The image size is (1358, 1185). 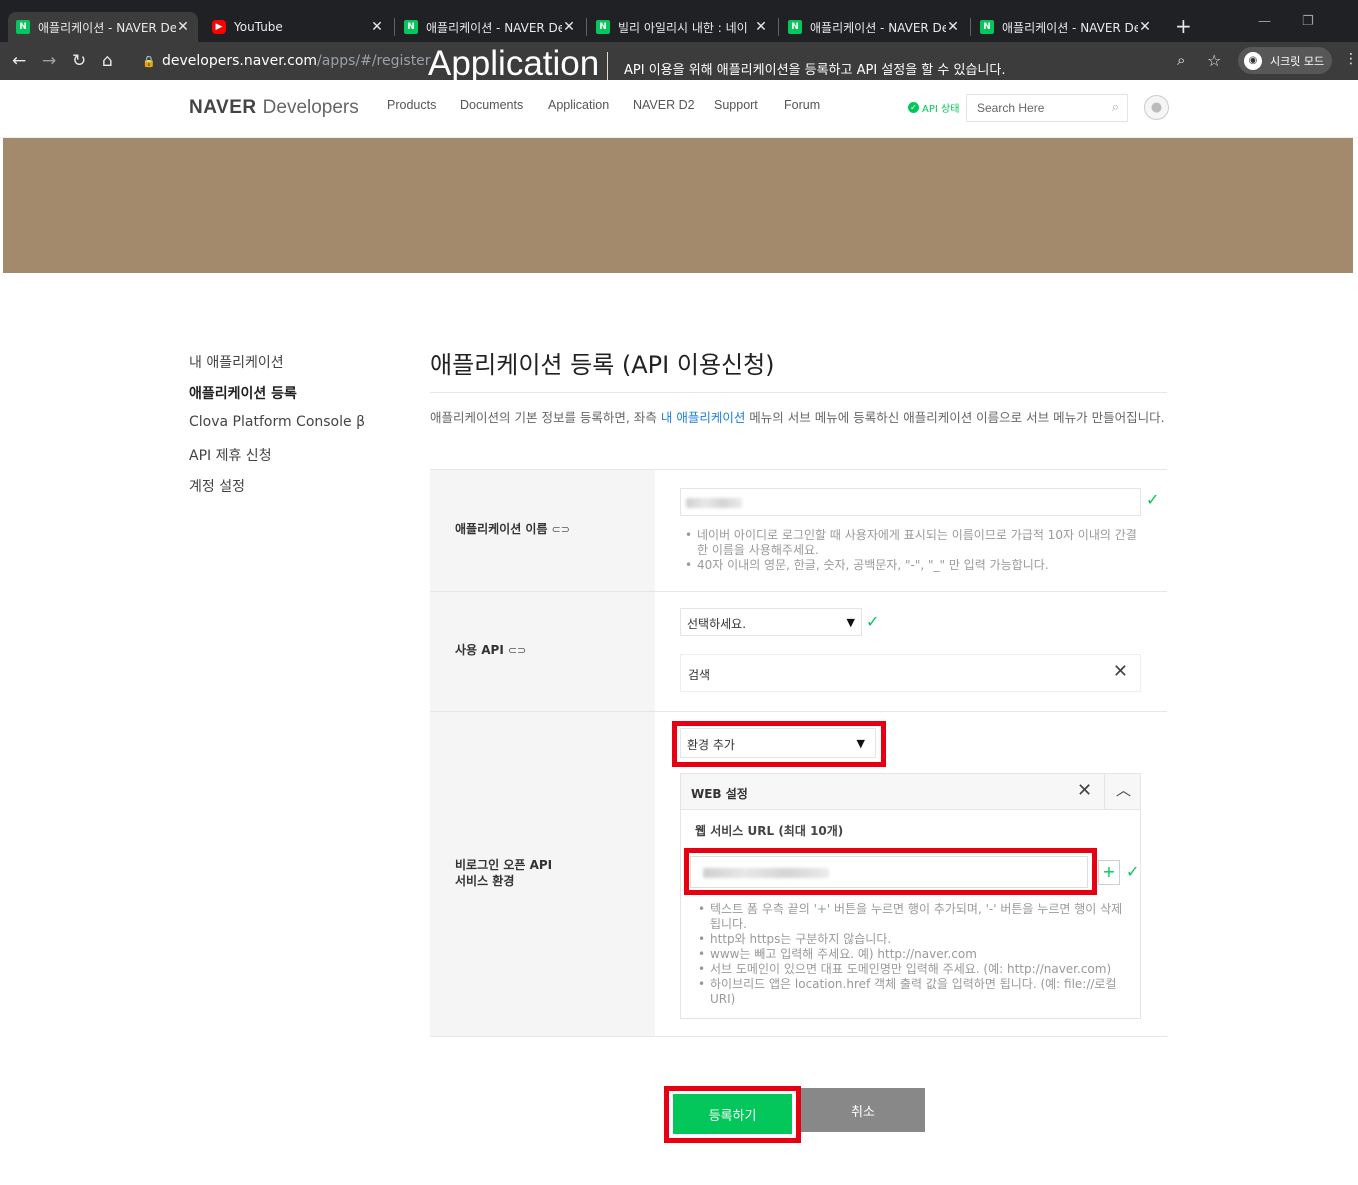 What do you see at coordinates (298, 27) in the screenshot?
I see `browser-tab: ▶ YouTube ✕` at bounding box center [298, 27].